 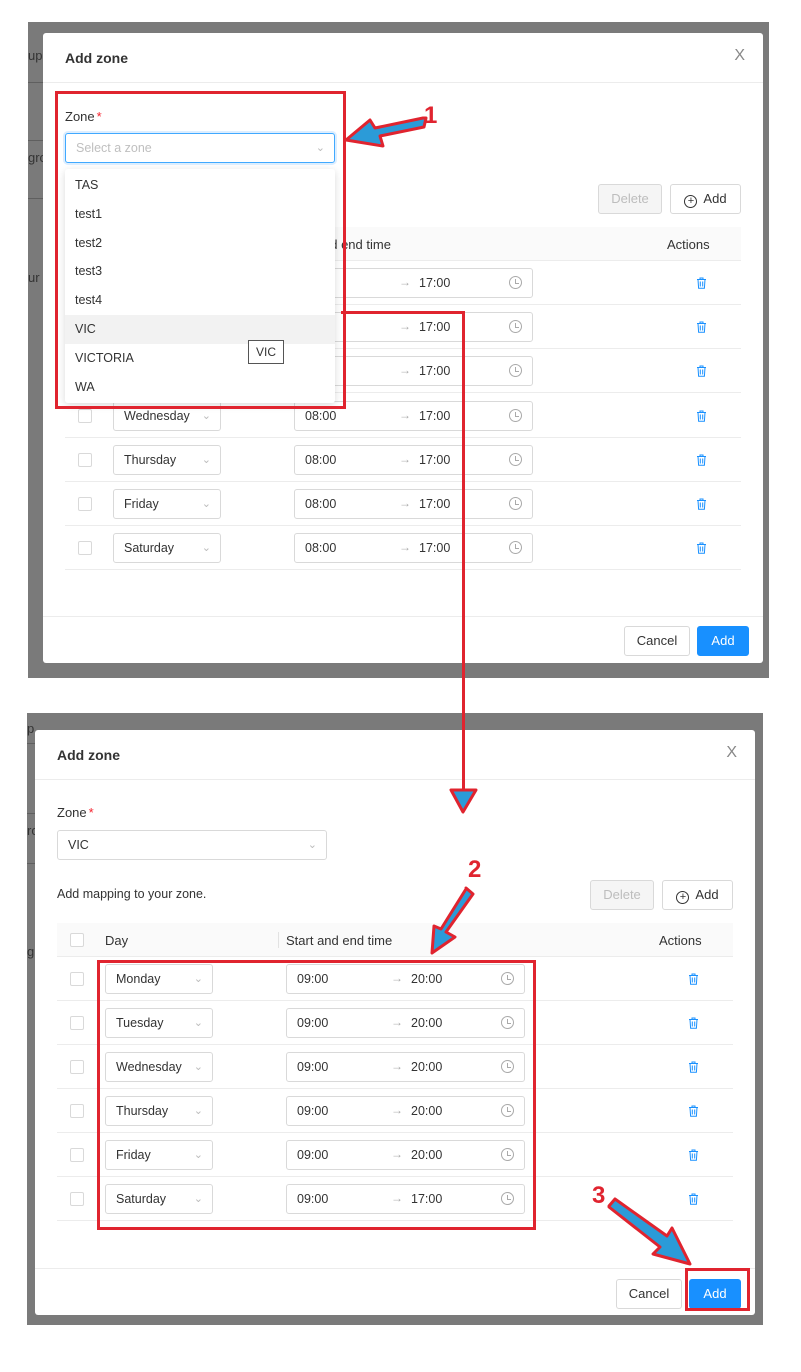 I want to click on arrow-2-icon, so click(x=452, y=920).